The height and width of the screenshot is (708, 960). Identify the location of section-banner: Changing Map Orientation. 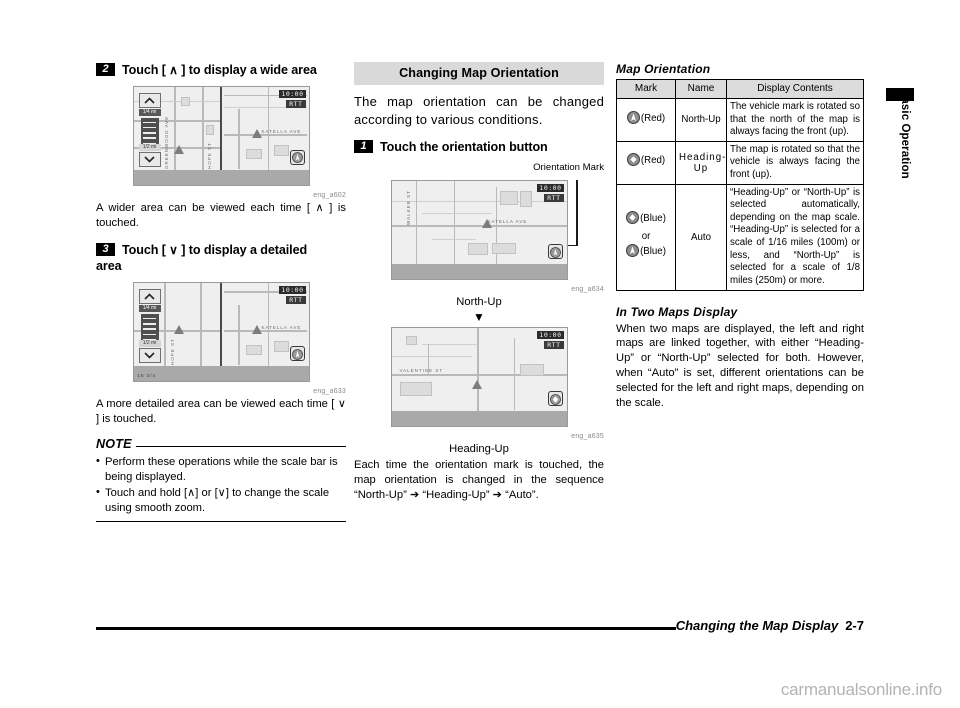
(479, 73).